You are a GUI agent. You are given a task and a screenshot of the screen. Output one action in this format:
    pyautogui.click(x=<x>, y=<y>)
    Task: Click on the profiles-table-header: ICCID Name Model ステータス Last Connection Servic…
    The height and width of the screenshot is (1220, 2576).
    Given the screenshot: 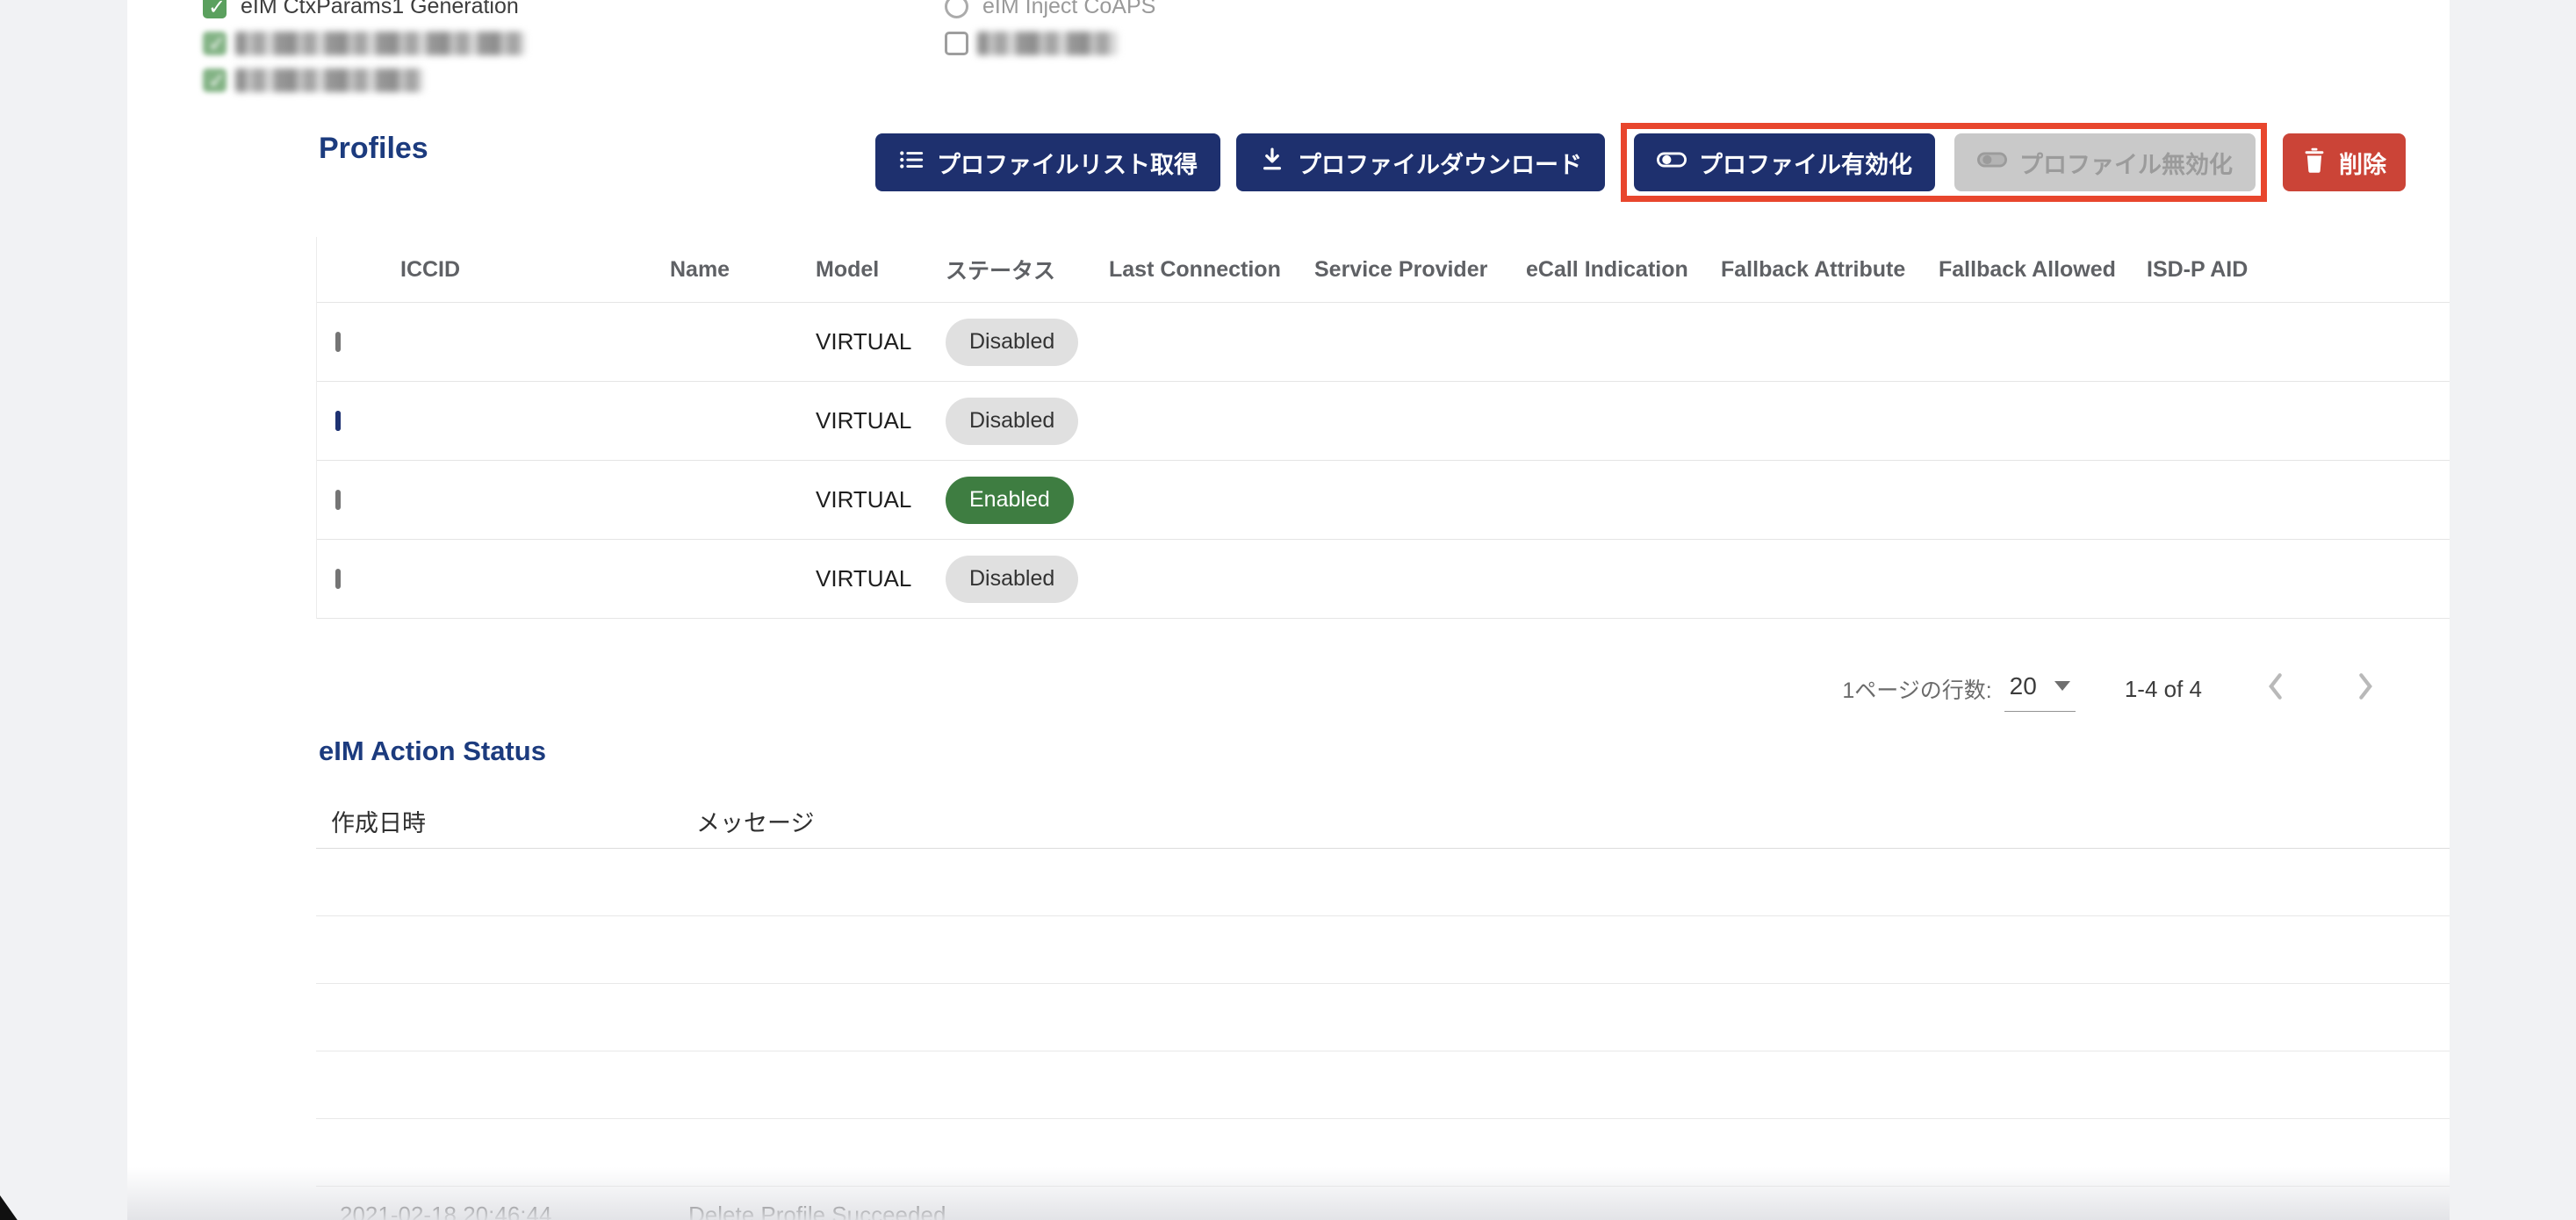 What is the action you would take?
    pyautogui.click(x=1383, y=270)
    